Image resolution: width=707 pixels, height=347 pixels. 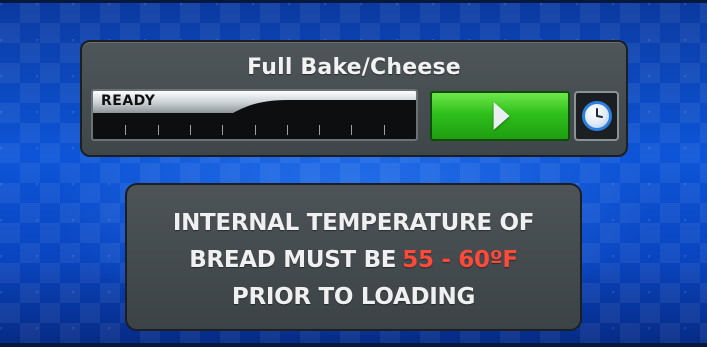 I want to click on timer-button, so click(x=596, y=116).